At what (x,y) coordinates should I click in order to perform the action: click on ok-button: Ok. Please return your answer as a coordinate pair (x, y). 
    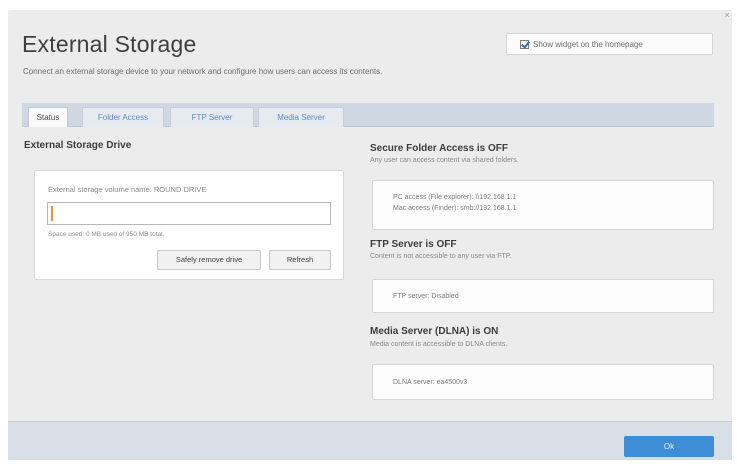
    Looking at the image, I should click on (669, 446).